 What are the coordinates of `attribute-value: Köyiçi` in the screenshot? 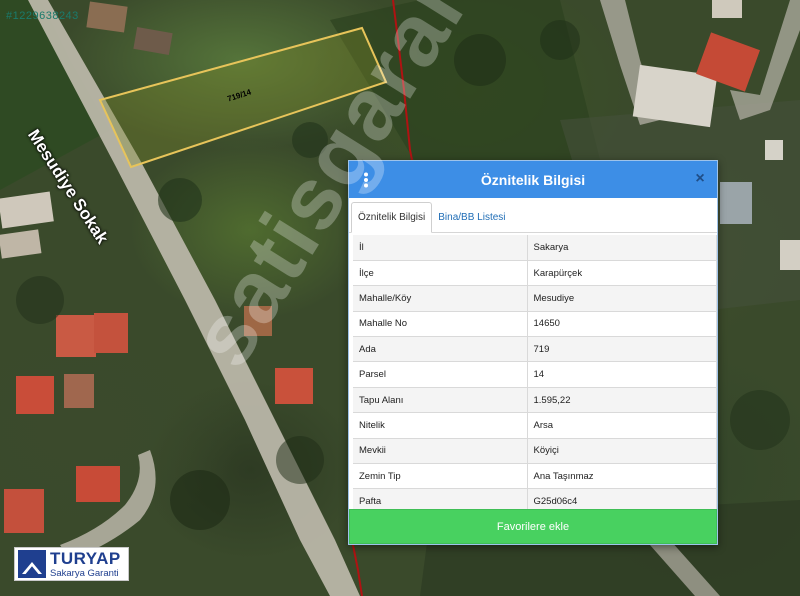 It's located at (622, 451).